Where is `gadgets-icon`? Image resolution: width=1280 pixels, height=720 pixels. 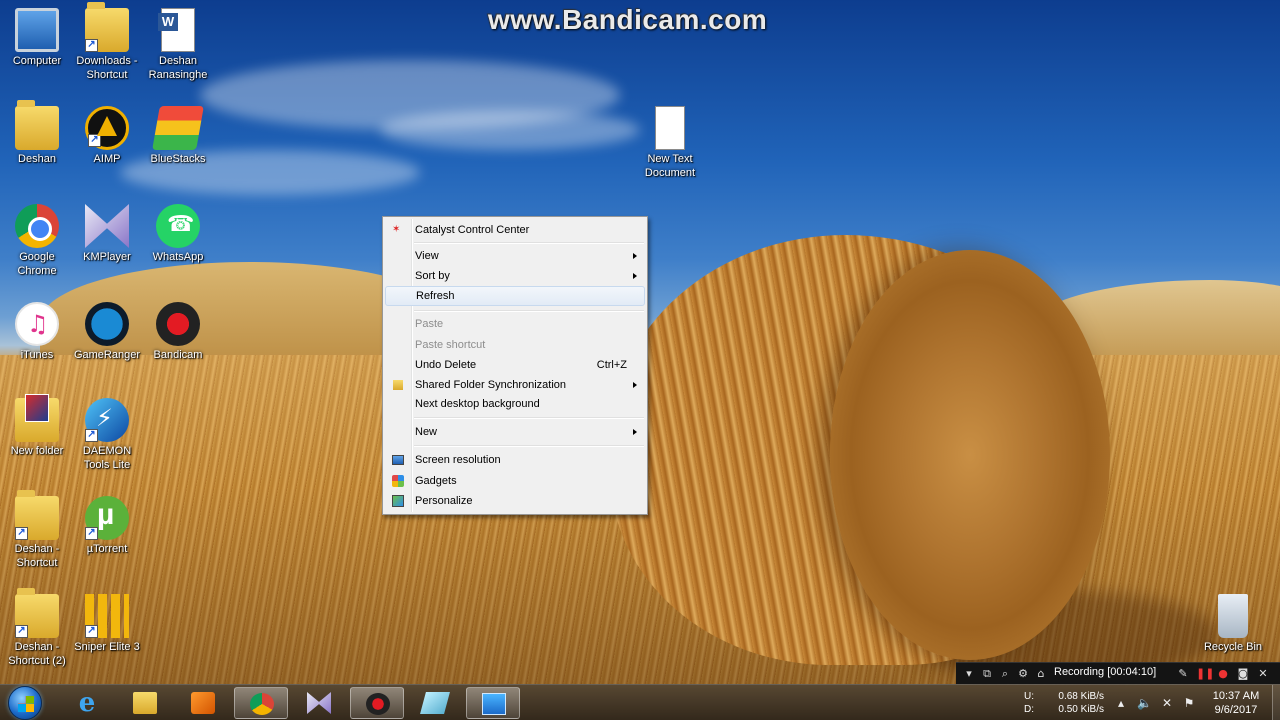 gadgets-icon is located at coordinates (398, 481).